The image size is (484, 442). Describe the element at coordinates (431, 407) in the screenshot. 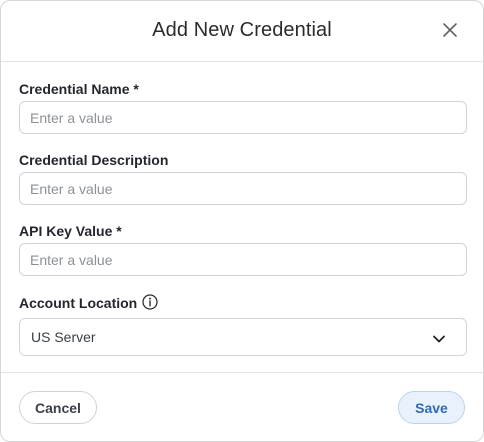

I see `save-button: Save` at that location.